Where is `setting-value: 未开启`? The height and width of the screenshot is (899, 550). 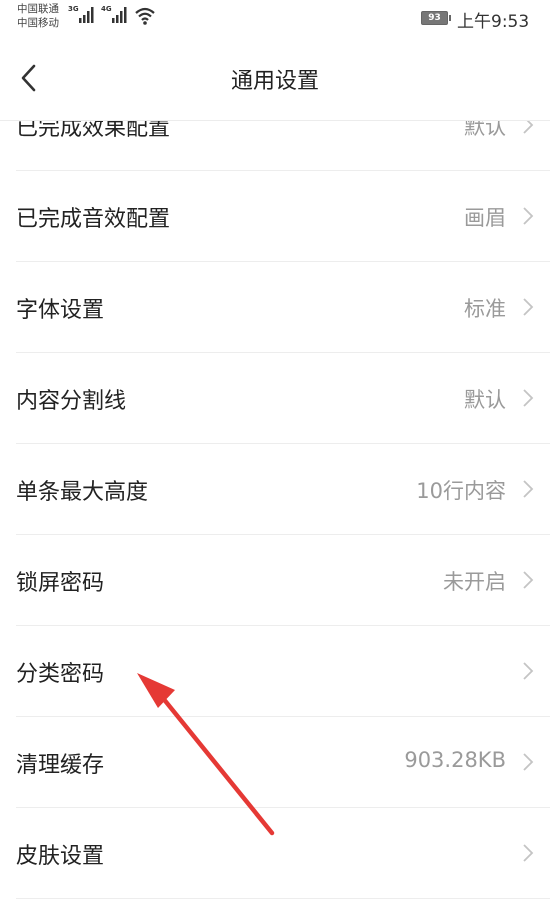 setting-value: 未开启 is located at coordinates (474, 582).